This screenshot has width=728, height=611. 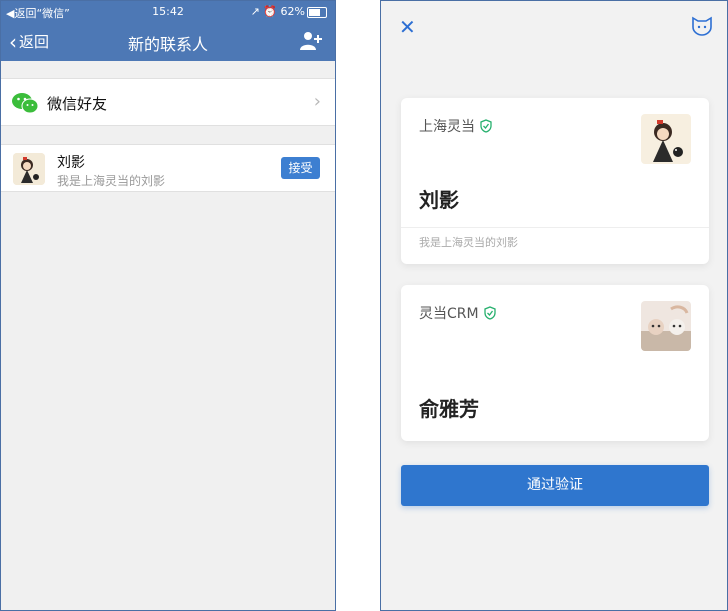 I want to click on fox-logo-icon, so click(x=702, y=26).